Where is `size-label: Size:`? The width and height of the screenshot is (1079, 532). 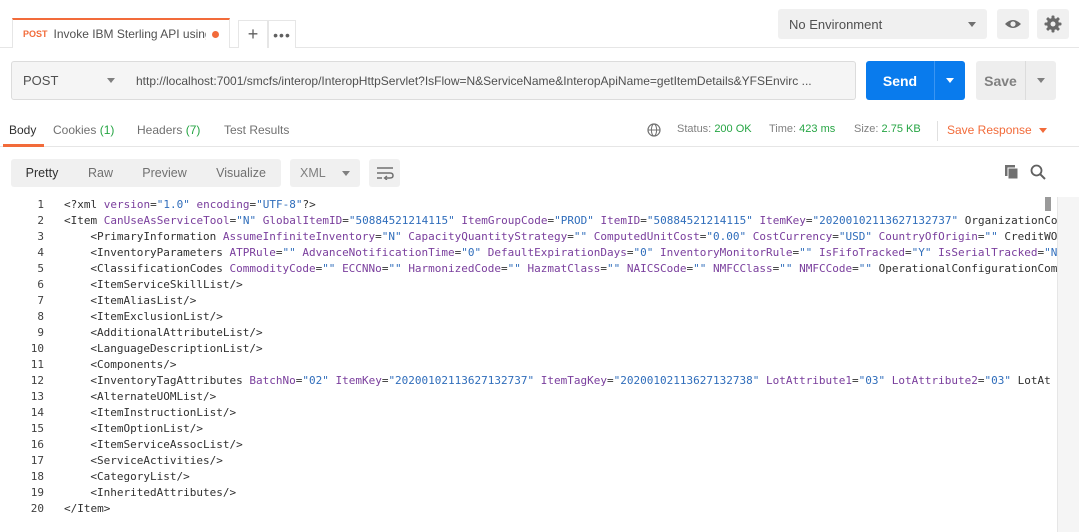
size-label: Size: is located at coordinates (866, 129).